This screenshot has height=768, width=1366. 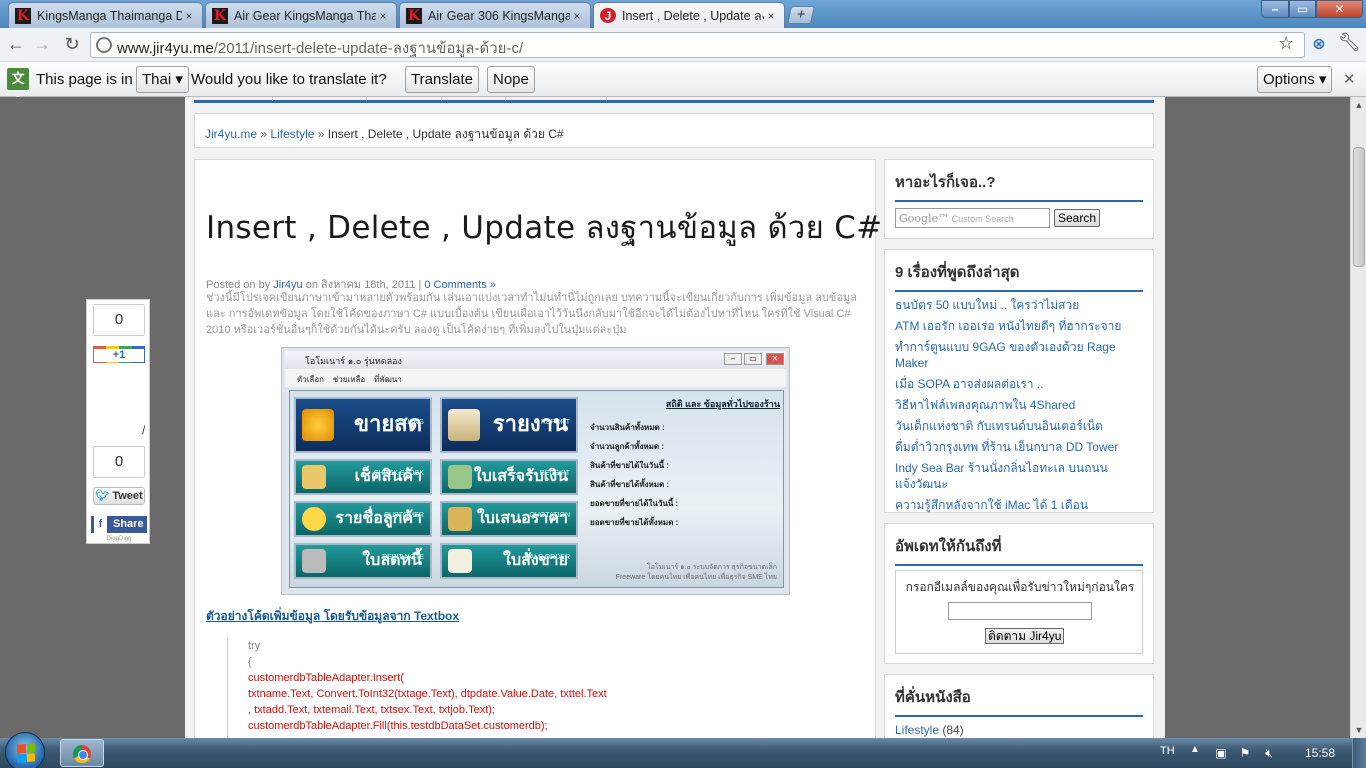 What do you see at coordinates (711, 567) in the screenshot?
I see `app-footer-line: โอโมเนาร์ ๑.๐ ระบบจัดการ ธุรกิจขนาดเล็ก` at bounding box center [711, 567].